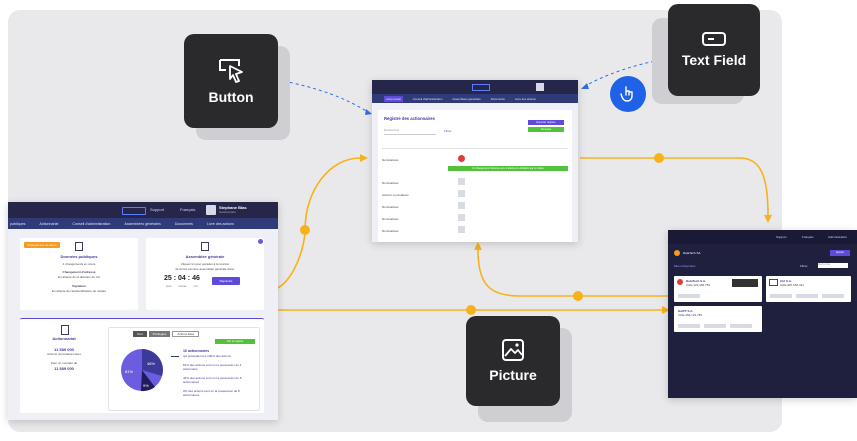 Image resolution: width=857 pixels, height=441 pixels. What do you see at coordinates (840, 253) in the screenshot?
I see `add-button: Ajouter` at bounding box center [840, 253].